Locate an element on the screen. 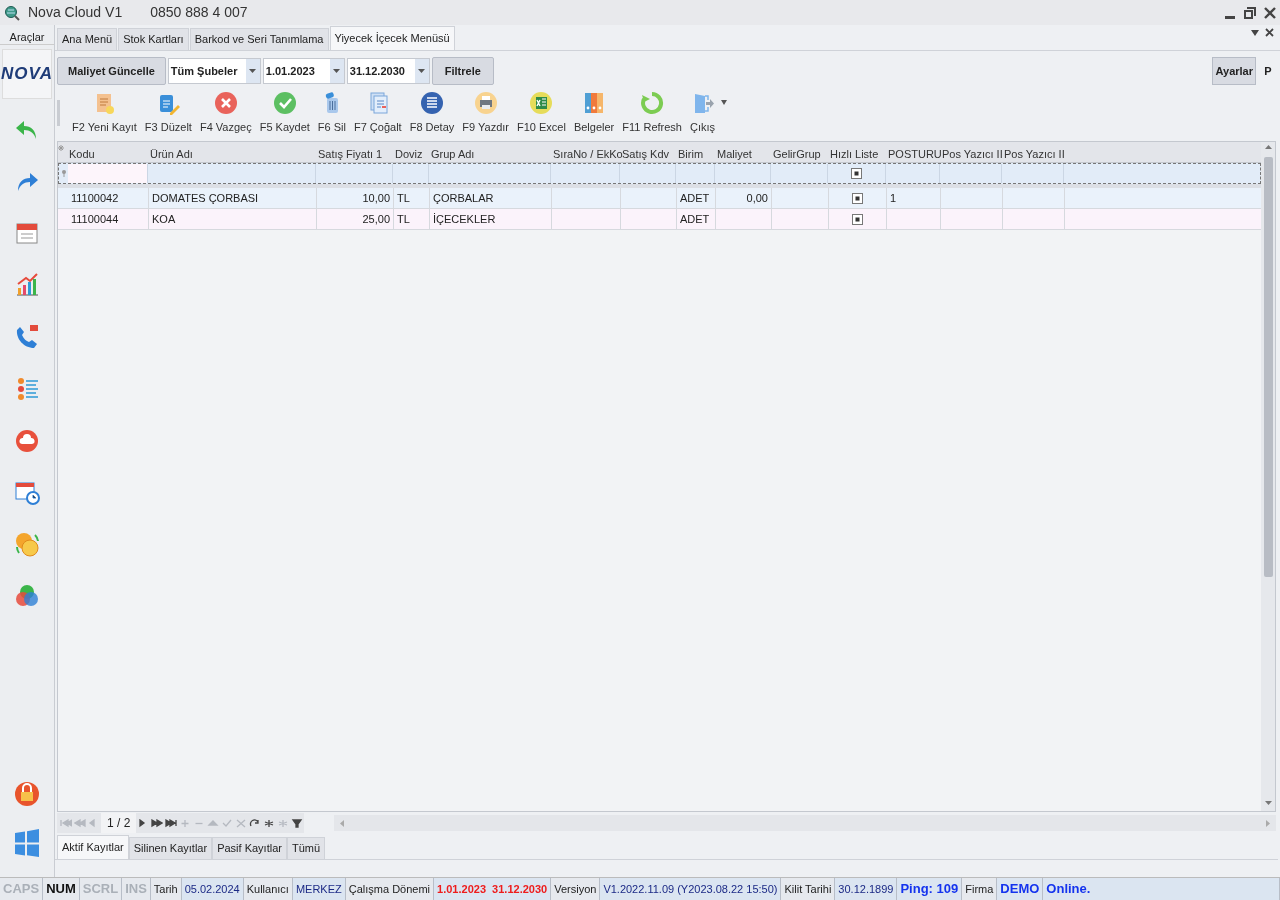 The height and width of the screenshot is (900, 1280). status-value: 05.02.2024 is located at coordinates (212, 889).